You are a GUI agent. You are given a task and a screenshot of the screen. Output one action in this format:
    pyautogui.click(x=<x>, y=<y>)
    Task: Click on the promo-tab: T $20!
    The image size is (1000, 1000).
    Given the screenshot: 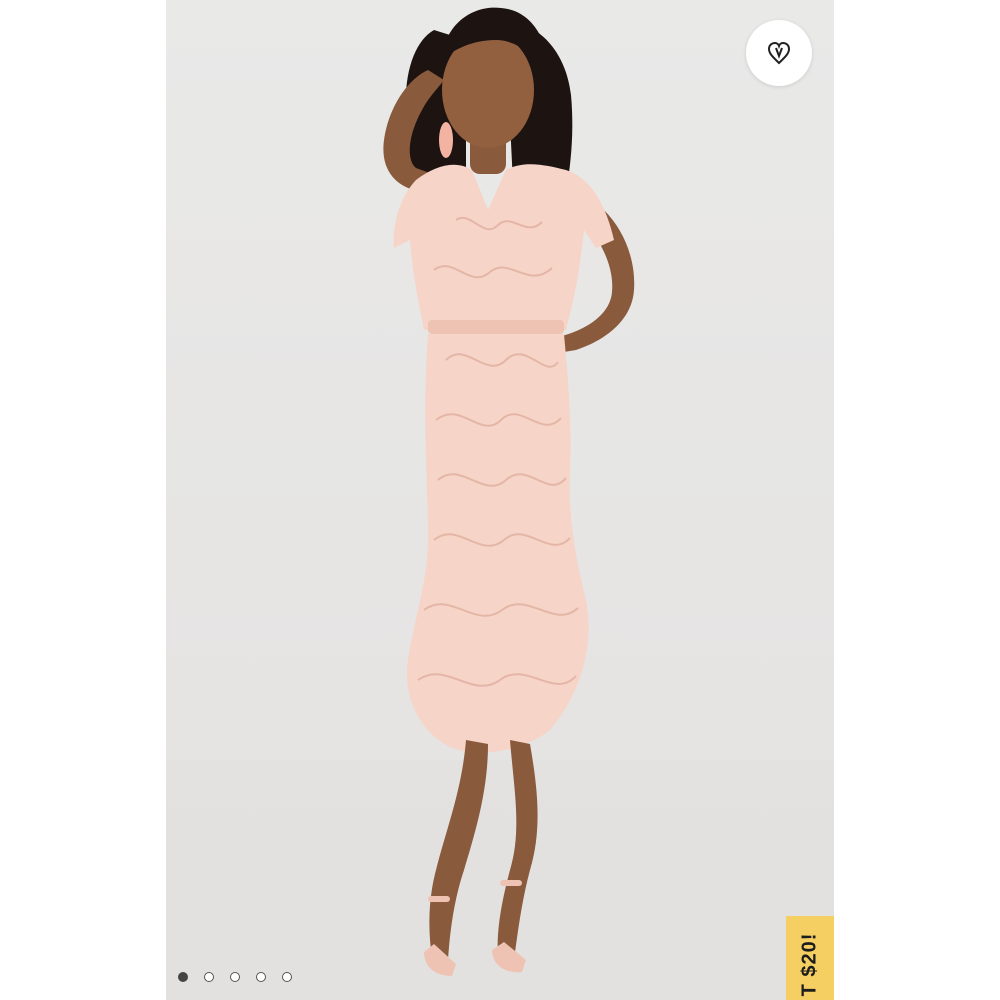 What is the action you would take?
    pyautogui.click(x=810, y=958)
    